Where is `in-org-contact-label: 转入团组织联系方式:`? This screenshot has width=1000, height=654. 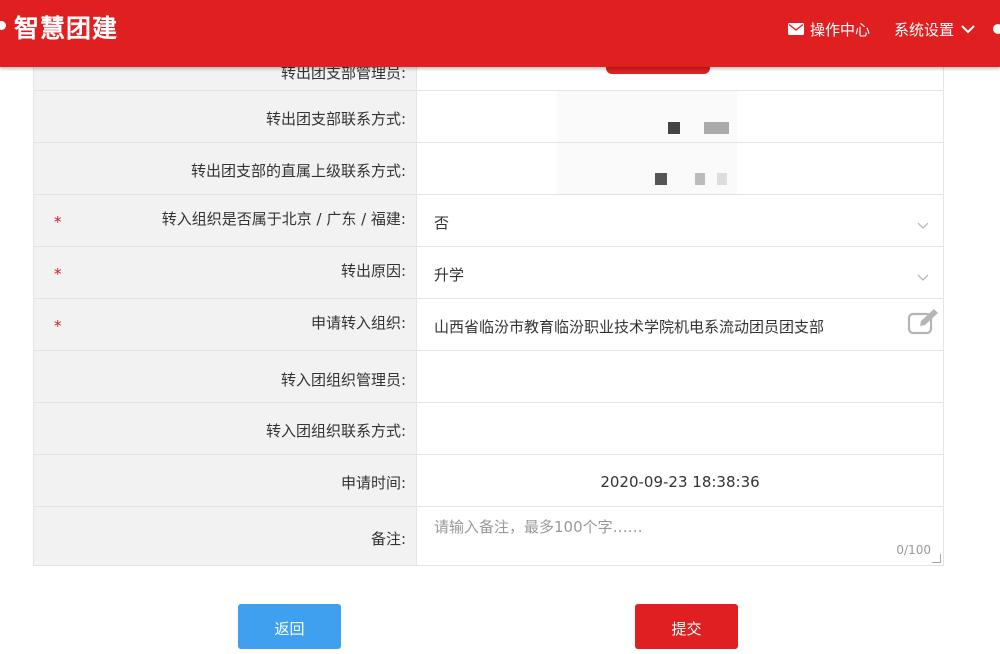 in-org-contact-label: 转入团组织联系方式: is located at coordinates (335, 431).